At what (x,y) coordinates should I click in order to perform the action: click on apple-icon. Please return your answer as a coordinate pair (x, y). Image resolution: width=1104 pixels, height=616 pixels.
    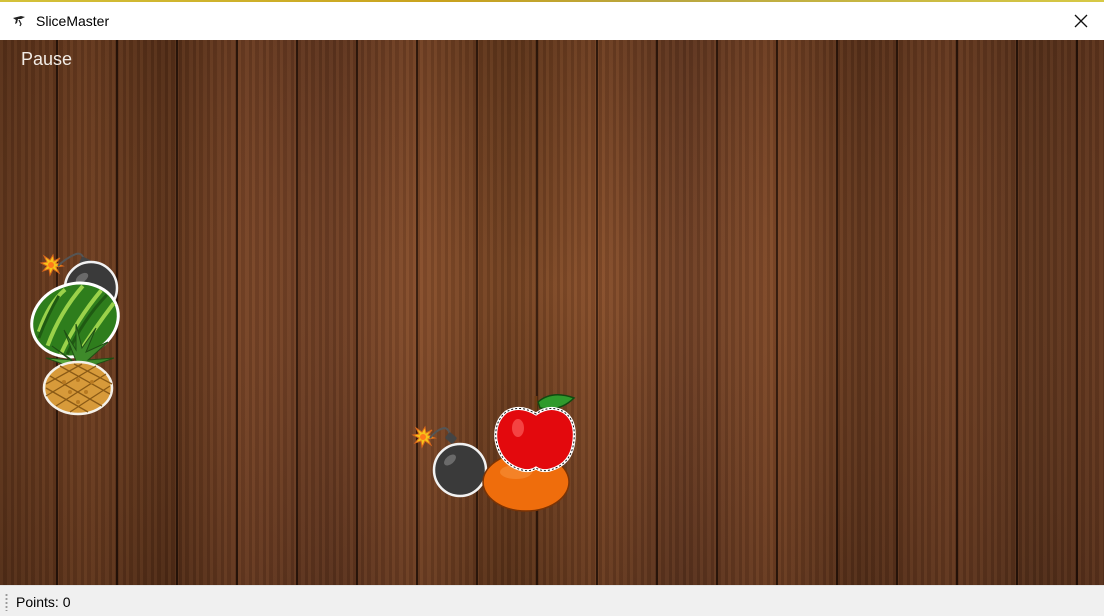
    Looking at the image, I should click on (536, 432).